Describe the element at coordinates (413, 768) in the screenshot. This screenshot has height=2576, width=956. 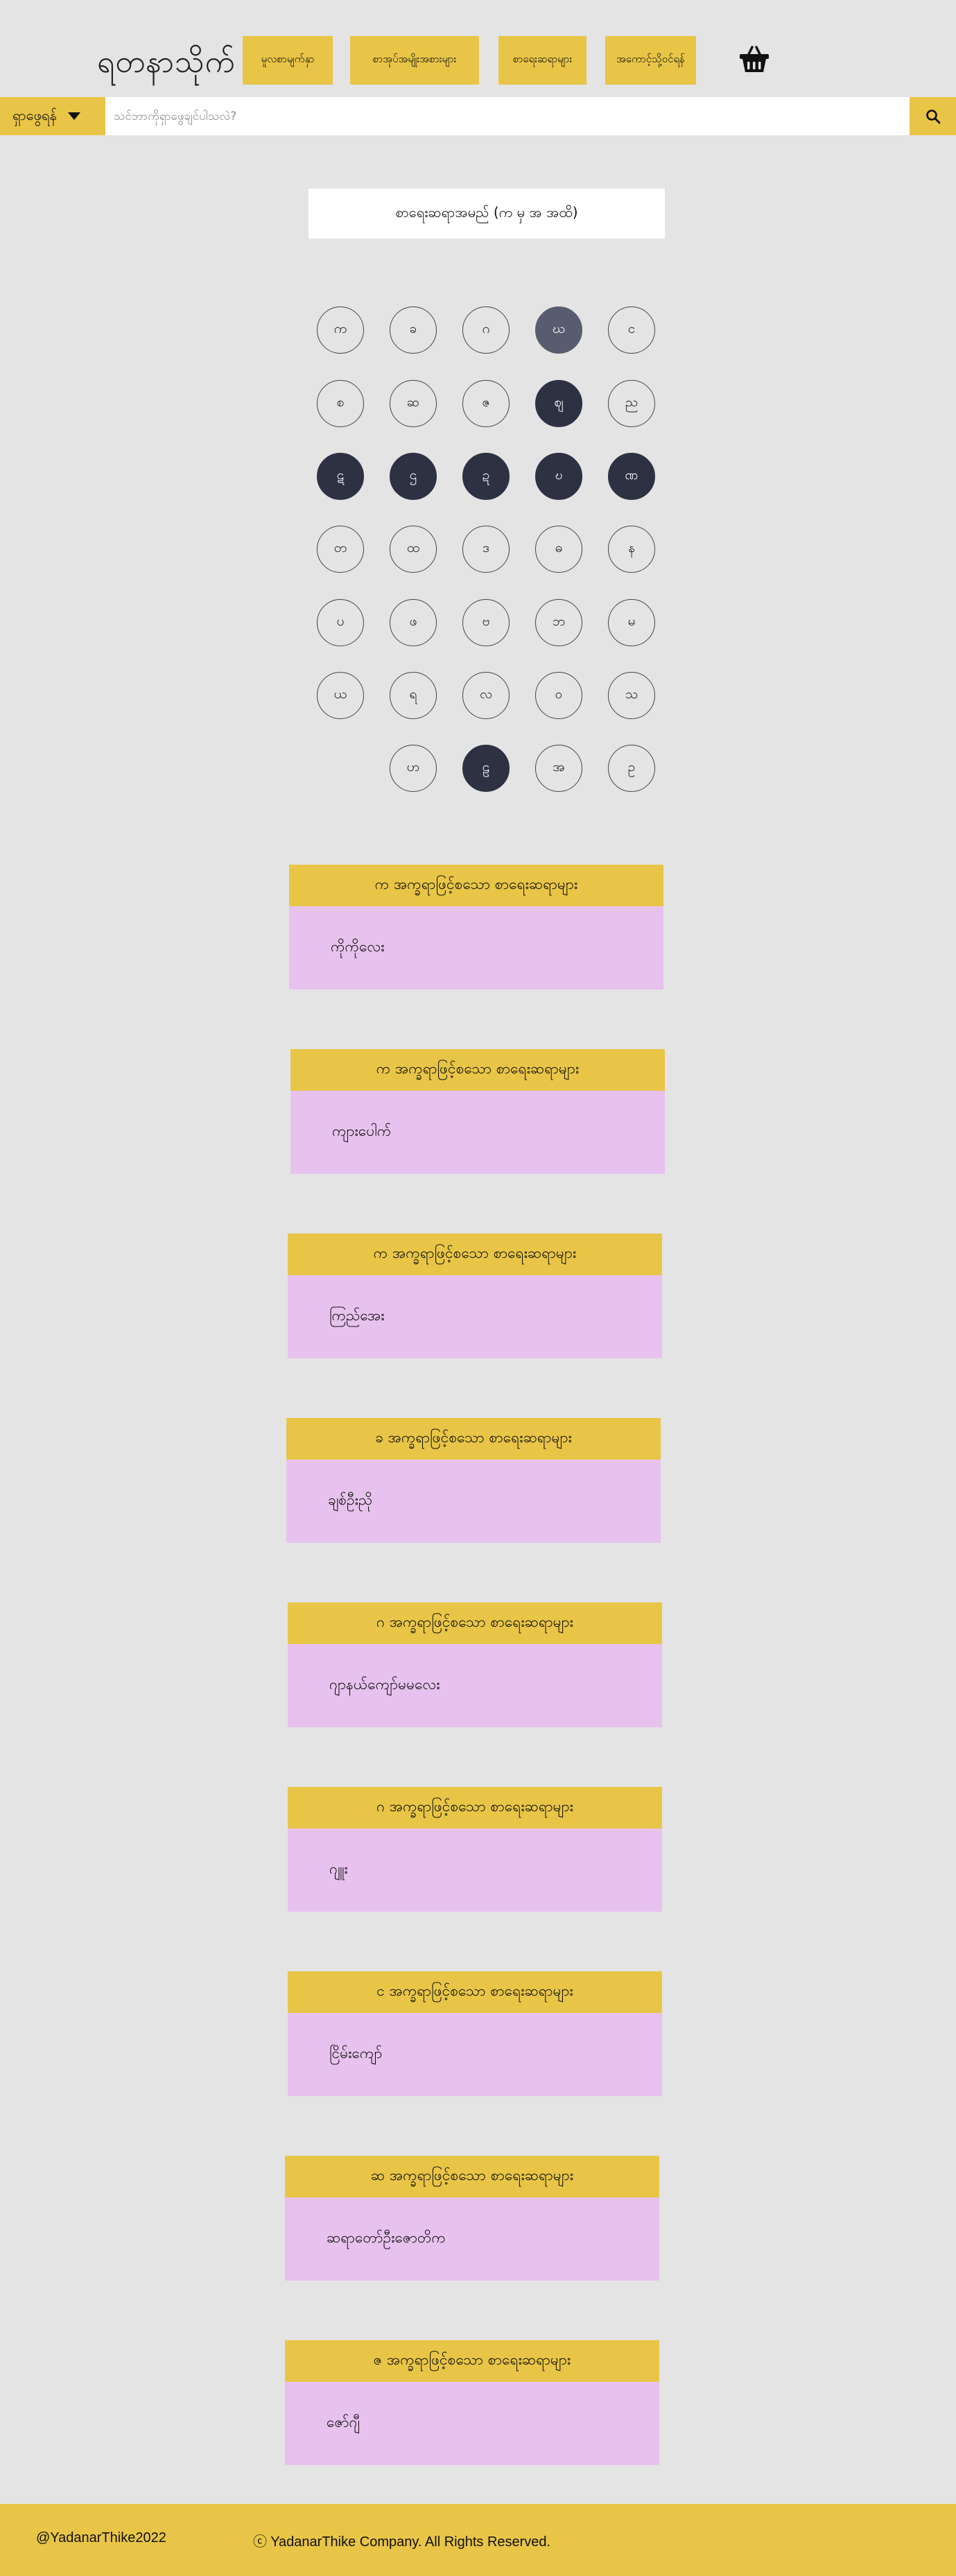
I see `letter-button: ဟ` at that location.